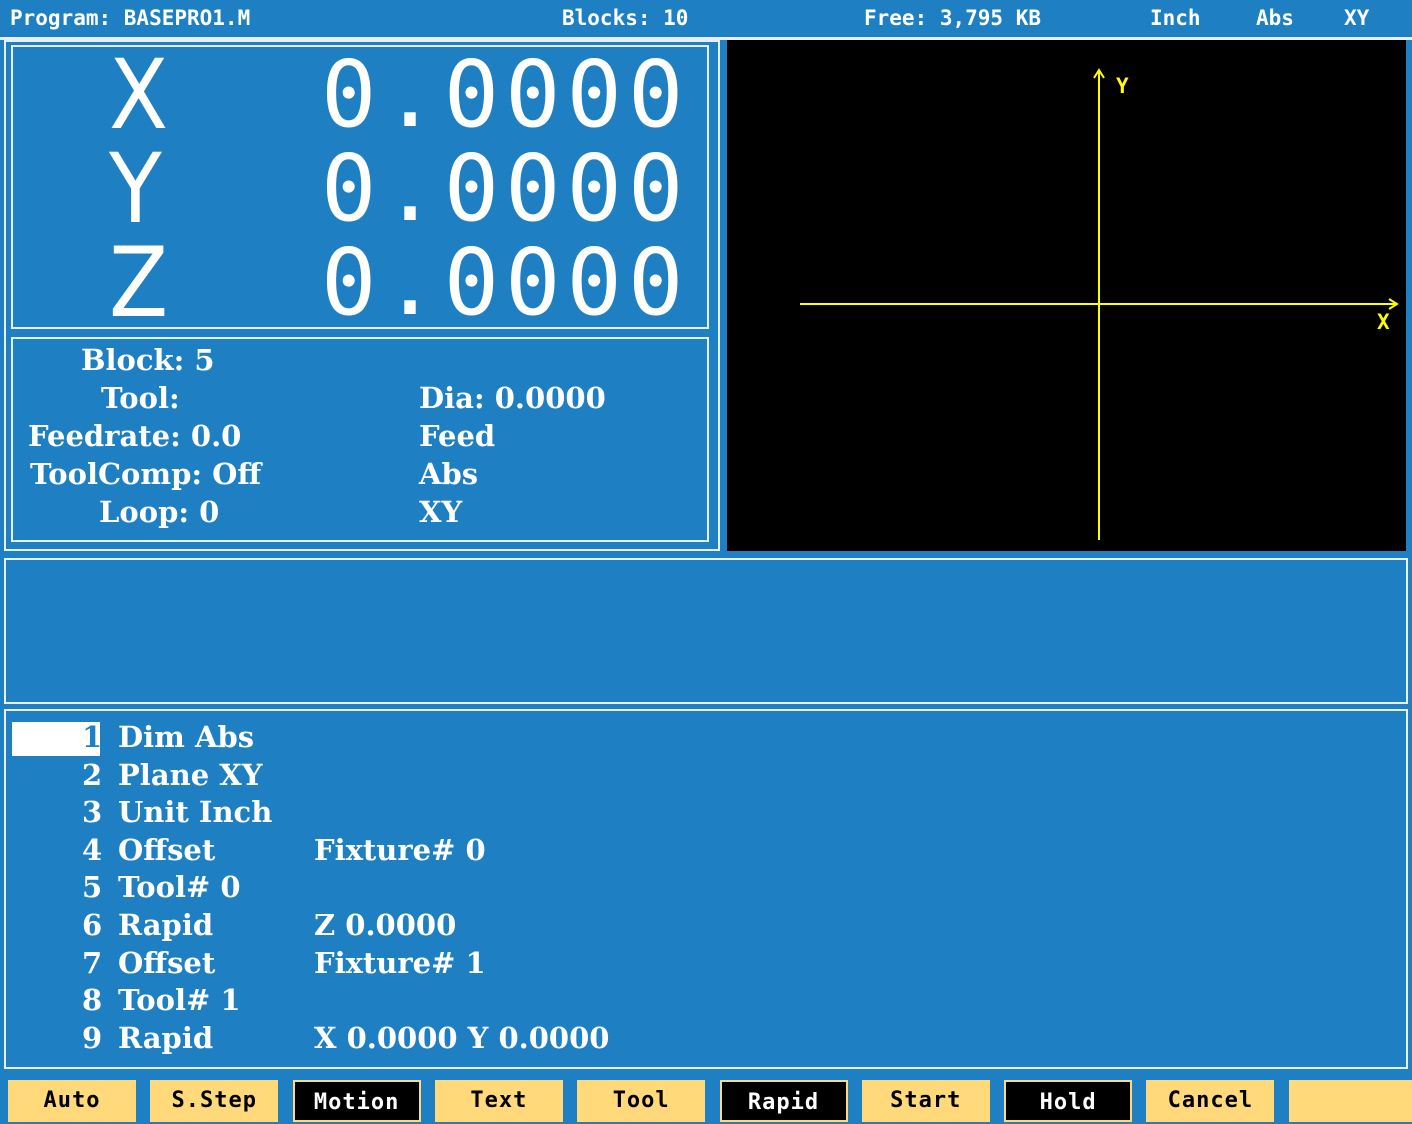 The height and width of the screenshot is (1124, 1412). What do you see at coordinates (214, 1101) in the screenshot?
I see `softkey-s-step: S.Step` at bounding box center [214, 1101].